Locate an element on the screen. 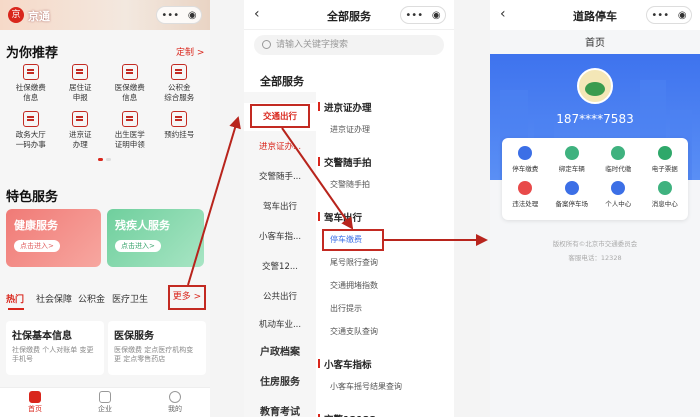 The image size is (700, 417). medical-insurance-card: 医保服务 医保缴费 定点医疗机构变更 定点零售药店 is located at coordinates (157, 348).